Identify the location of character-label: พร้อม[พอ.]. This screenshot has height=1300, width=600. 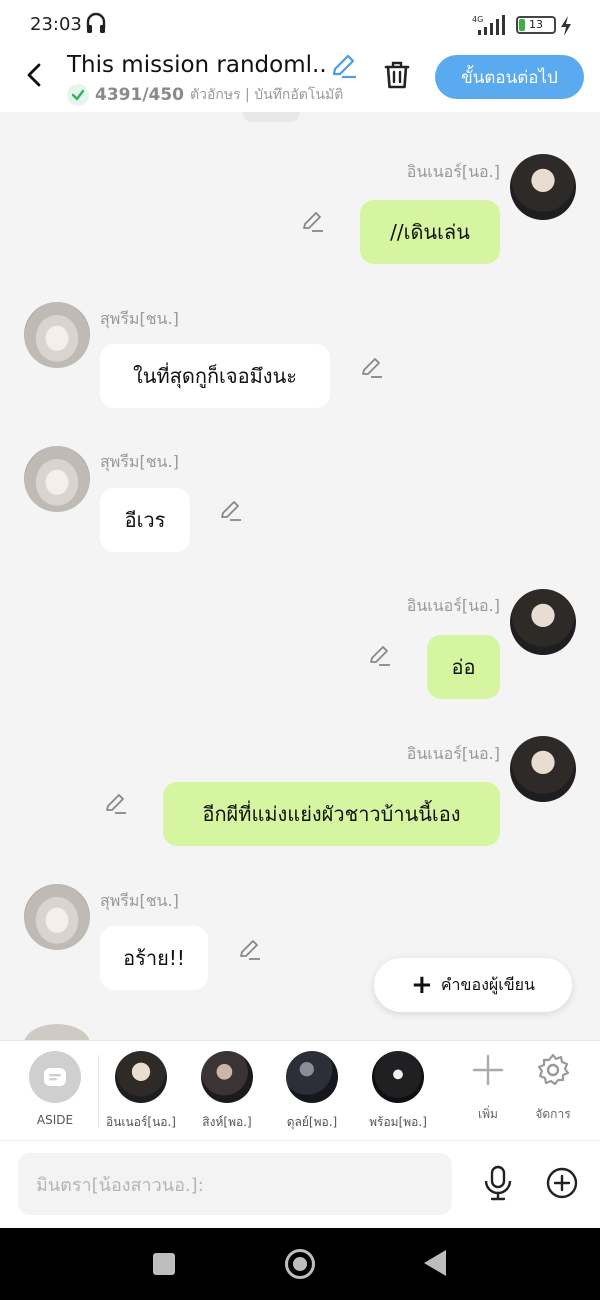
(398, 1122).